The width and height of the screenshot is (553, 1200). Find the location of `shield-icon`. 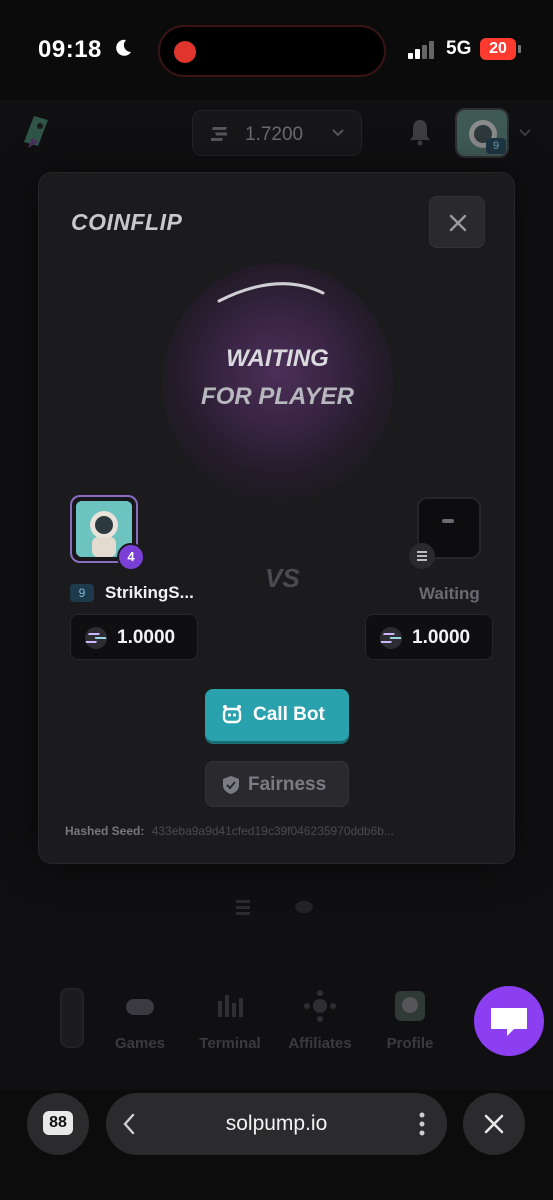

shield-icon is located at coordinates (231, 785).